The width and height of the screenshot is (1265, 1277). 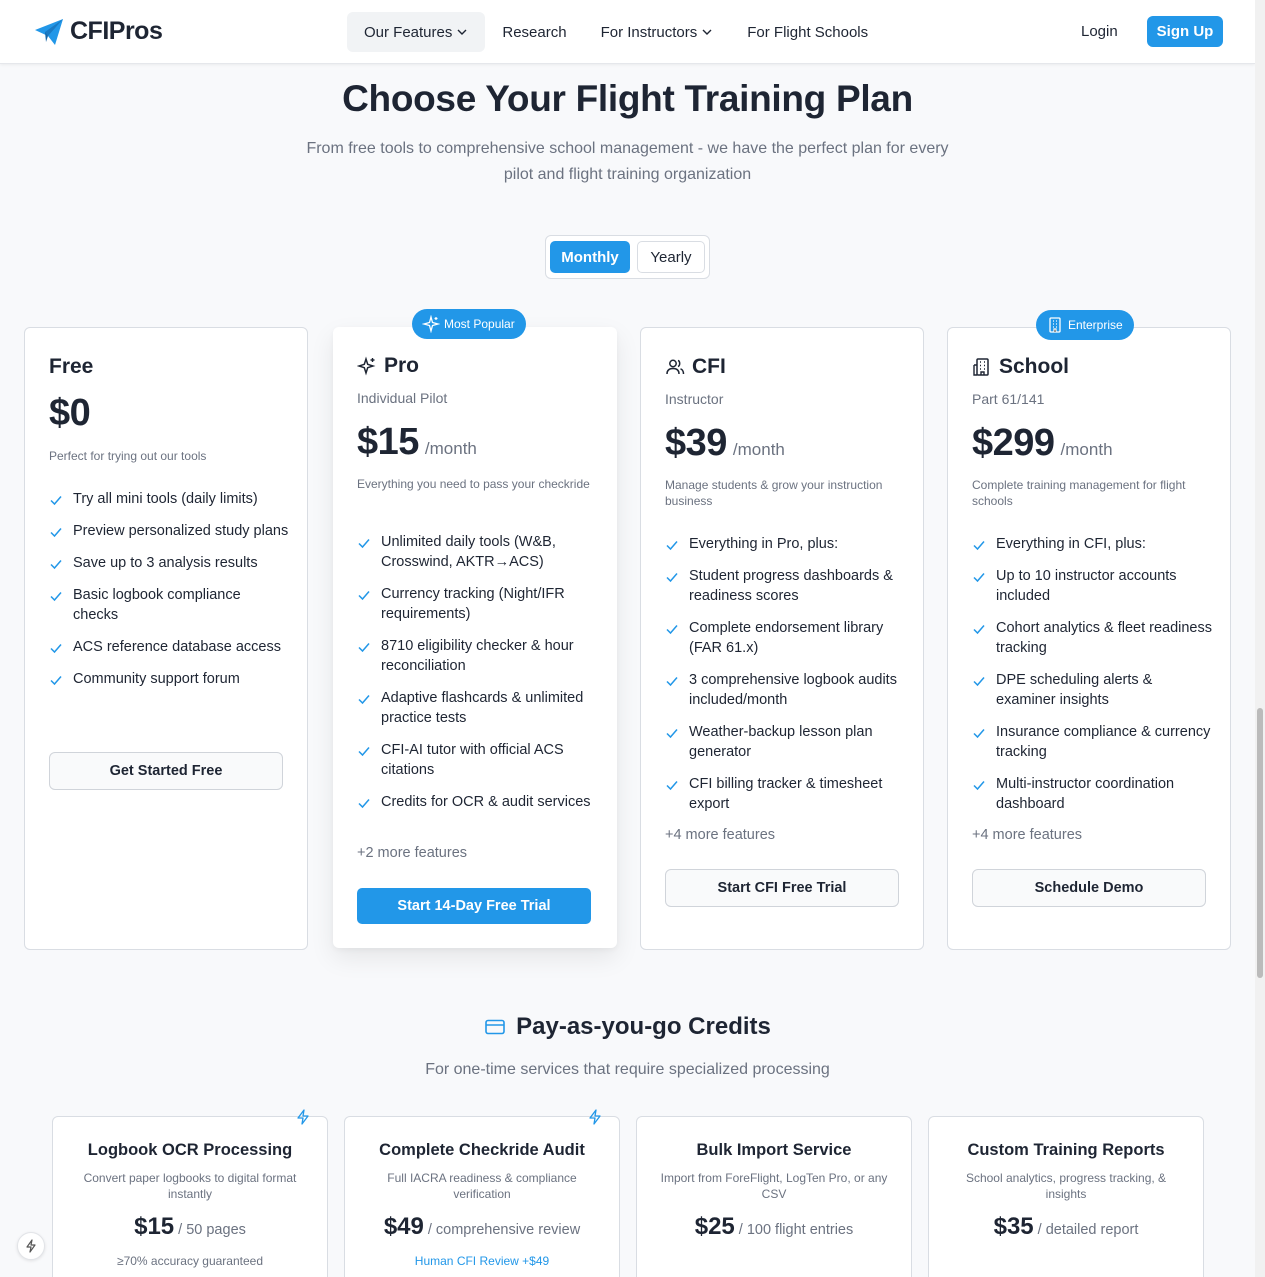 I want to click on feature-text: Everything in Pro, plus:, so click(x=764, y=544).